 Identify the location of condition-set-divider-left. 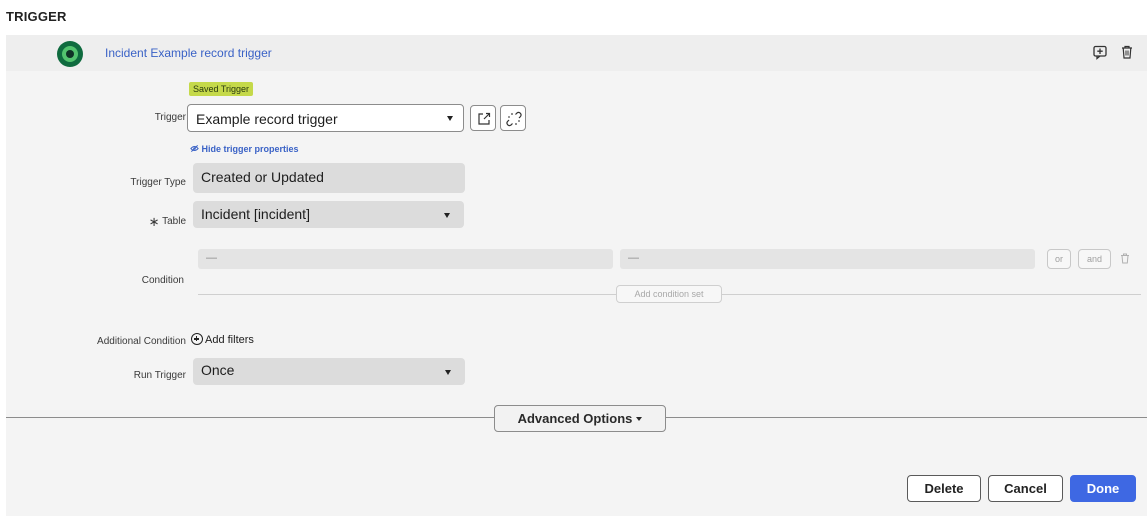
(407, 294).